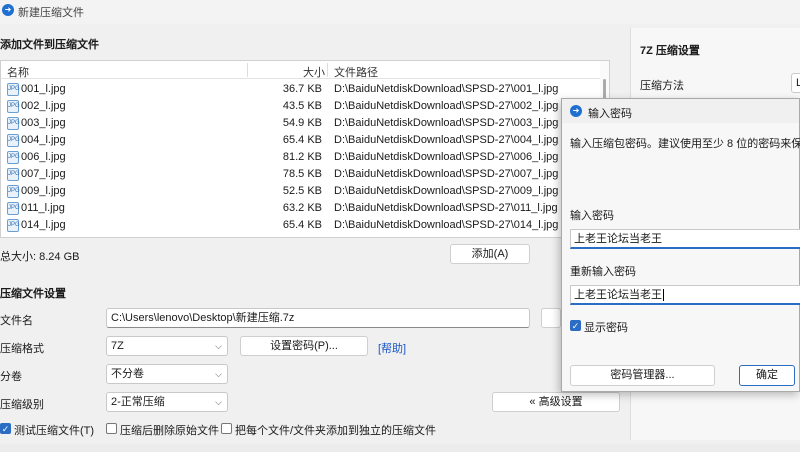 The image size is (800, 452). Describe the element at coordinates (685, 144) in the screenshot. I see `dialog-description: 输入压缩包密码。建议使用至少 8 位的密码来保证安全` at that location.